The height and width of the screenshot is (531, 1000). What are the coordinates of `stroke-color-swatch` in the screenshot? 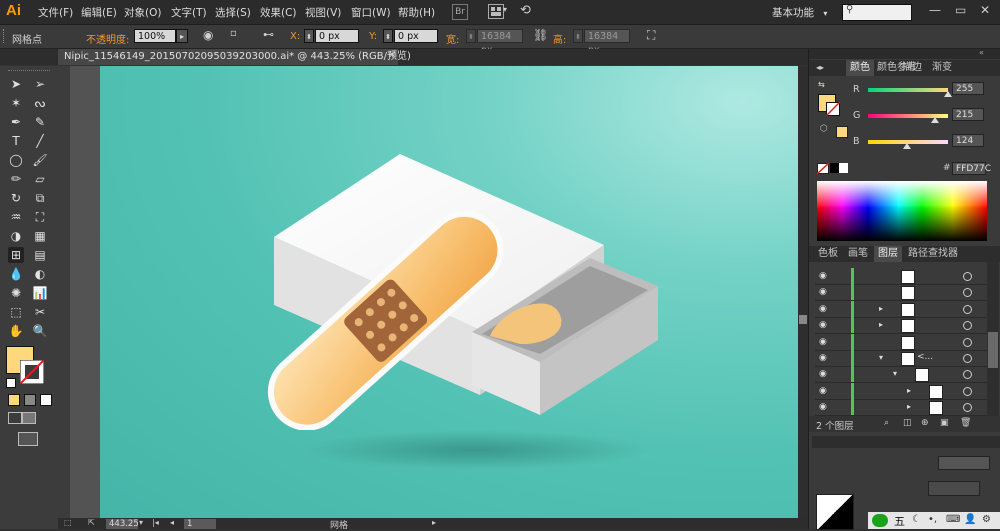 It's located at (32, 372).